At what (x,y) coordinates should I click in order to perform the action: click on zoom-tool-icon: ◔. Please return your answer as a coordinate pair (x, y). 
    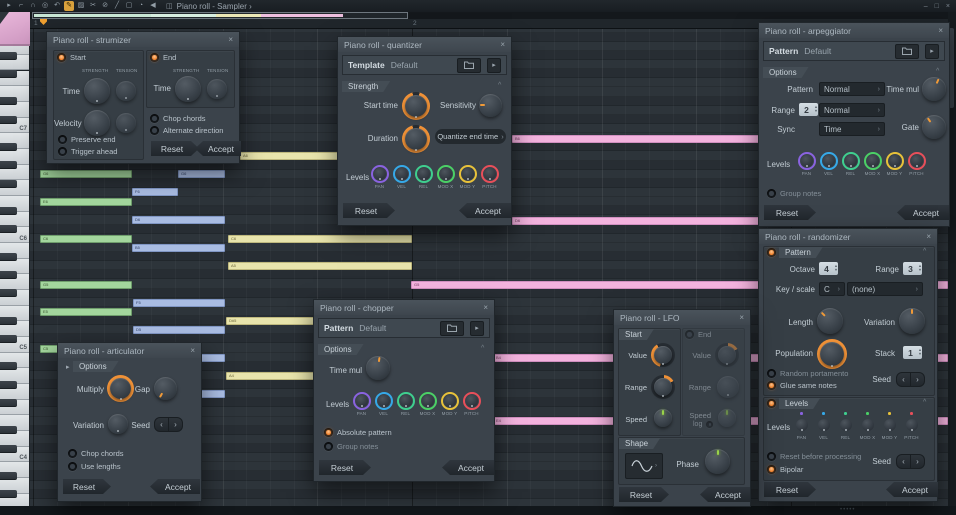
    Looking at the image, I should click on (141, 6).